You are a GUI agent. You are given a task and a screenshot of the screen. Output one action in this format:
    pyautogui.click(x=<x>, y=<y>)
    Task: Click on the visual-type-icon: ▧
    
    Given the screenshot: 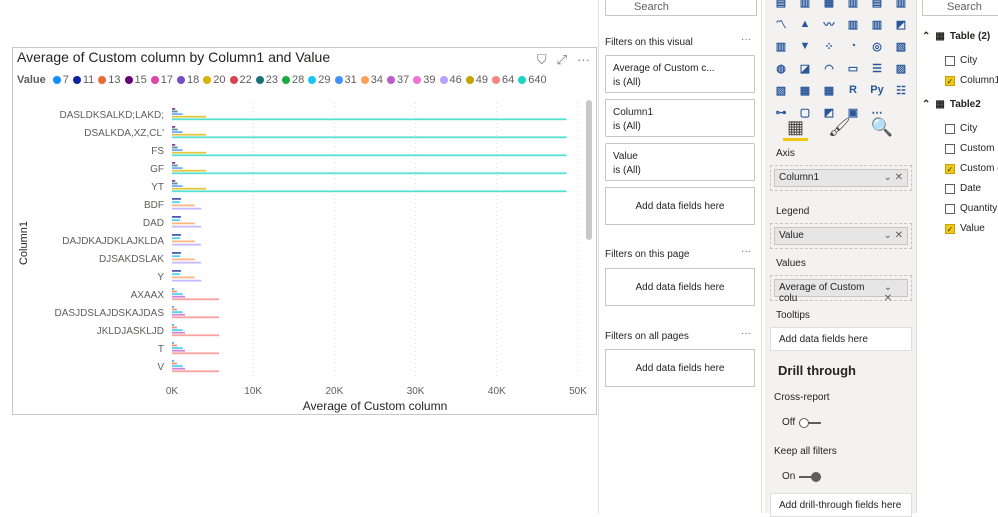 What is the action you would take?
    pyautogui.click(x=781, y=90)
    